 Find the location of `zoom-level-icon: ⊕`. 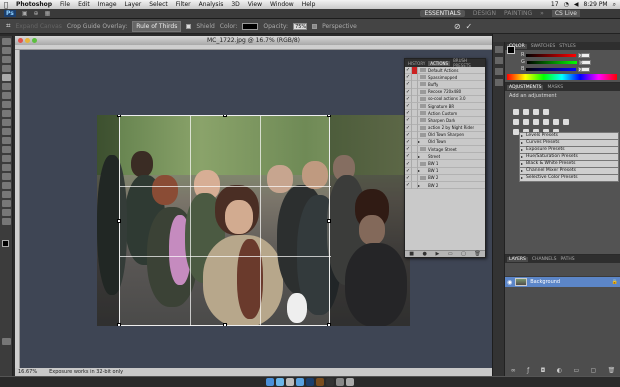

zoom-level-icon: ⊕ is located at coordinates (36, 13).